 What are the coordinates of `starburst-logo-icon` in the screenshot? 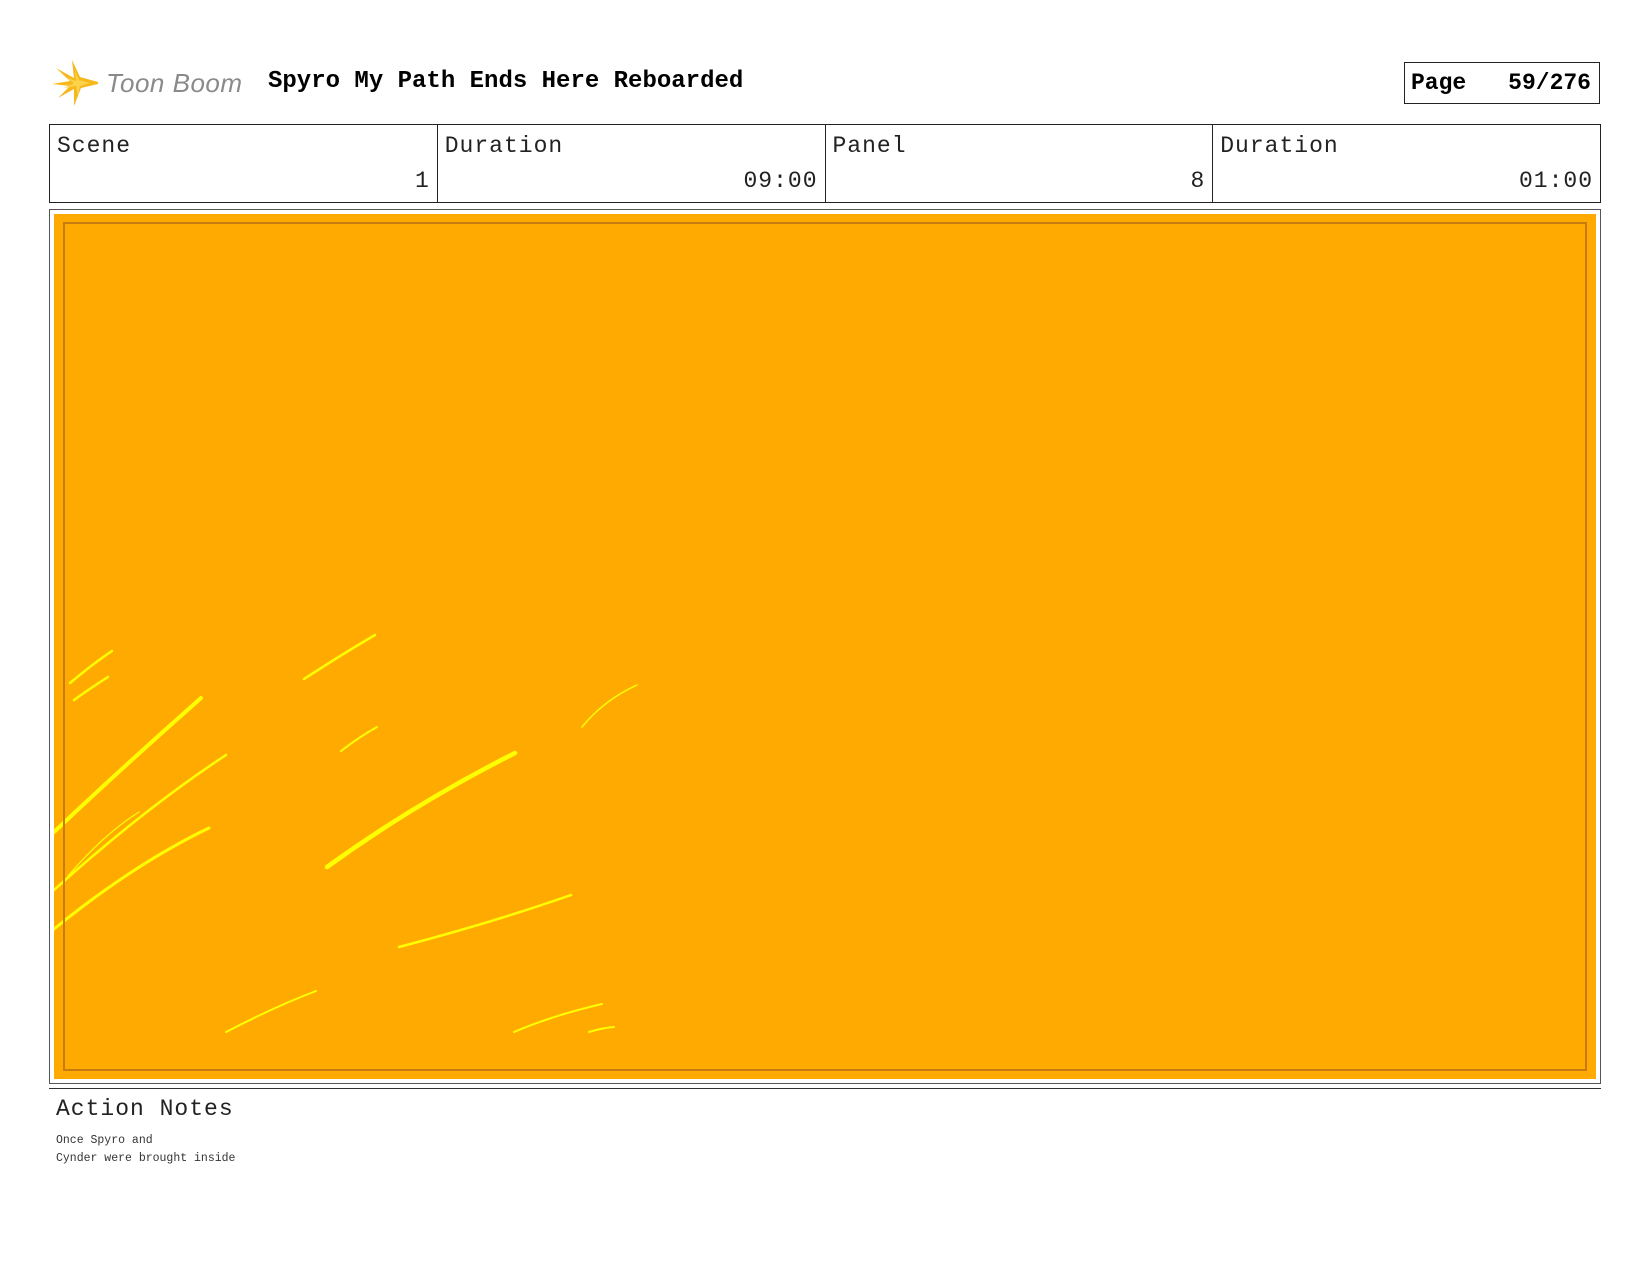 It's located at (75, 83).